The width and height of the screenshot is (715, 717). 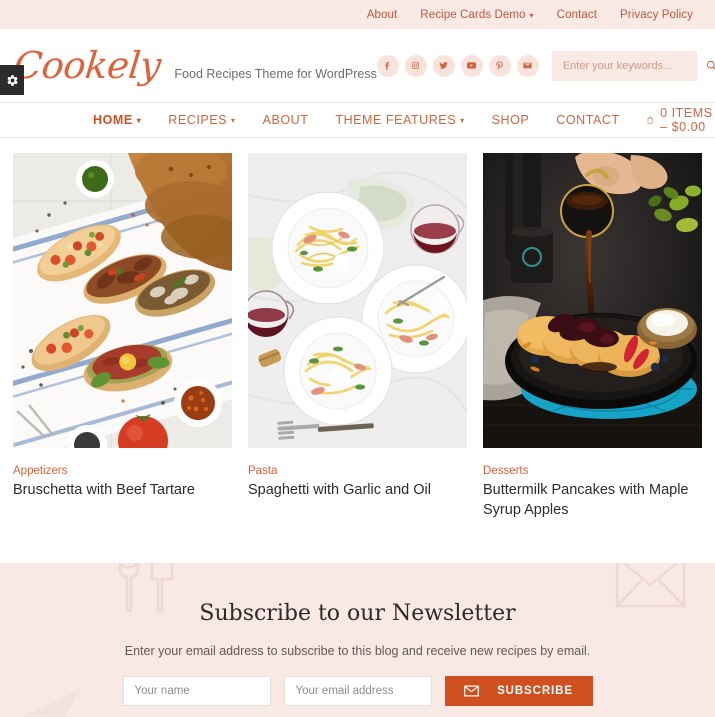 I want to click on site-logo: Cookely, so click(x=87, y=65).